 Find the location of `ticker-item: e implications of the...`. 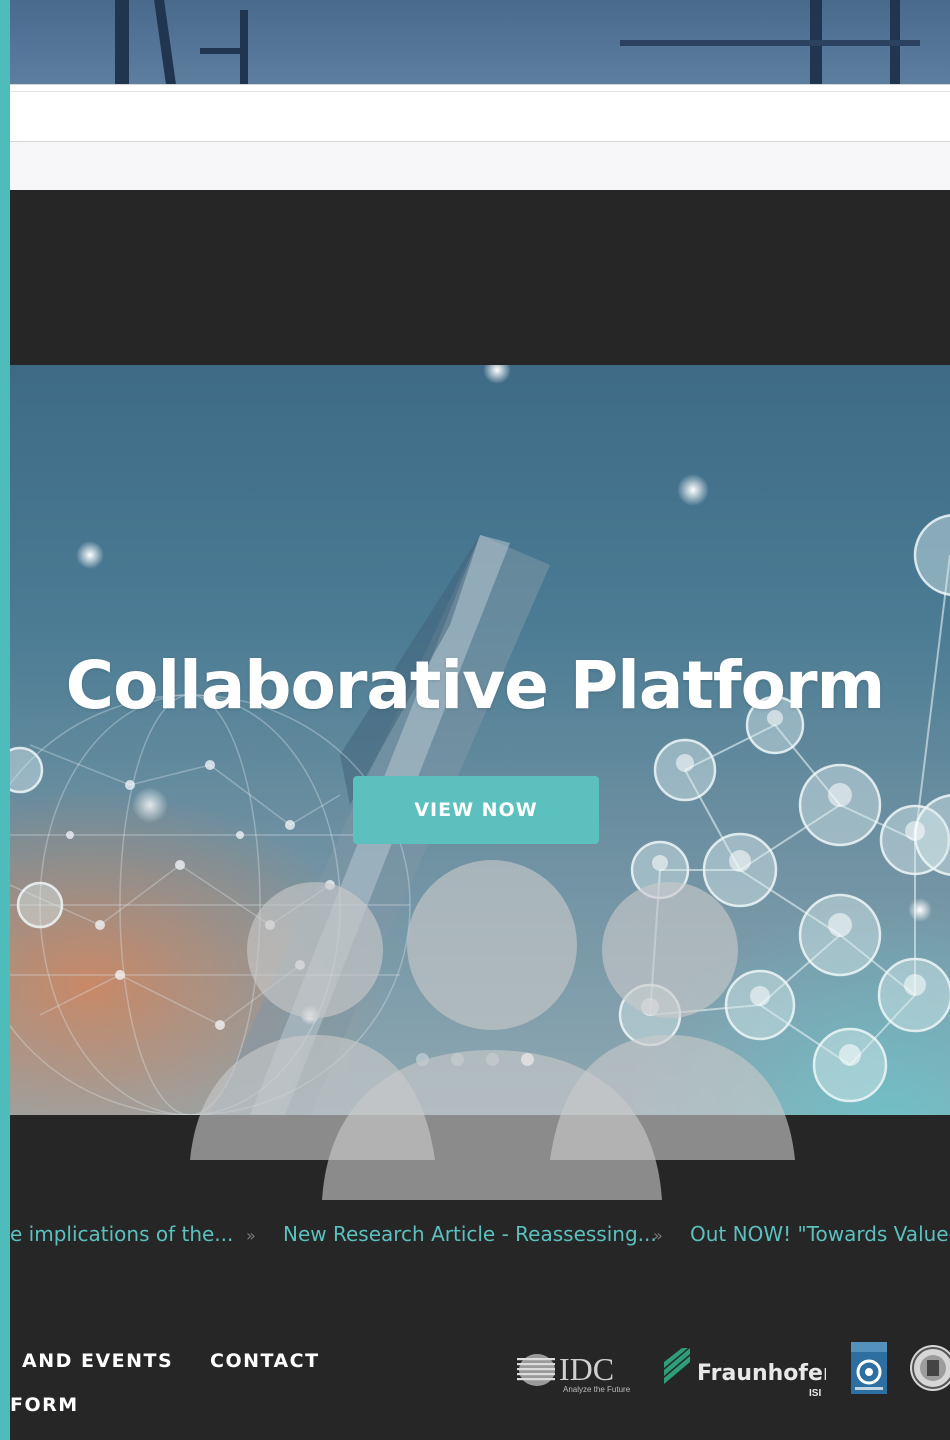

ticker-item: e implications of the... is located at coordinates (121, 1234).